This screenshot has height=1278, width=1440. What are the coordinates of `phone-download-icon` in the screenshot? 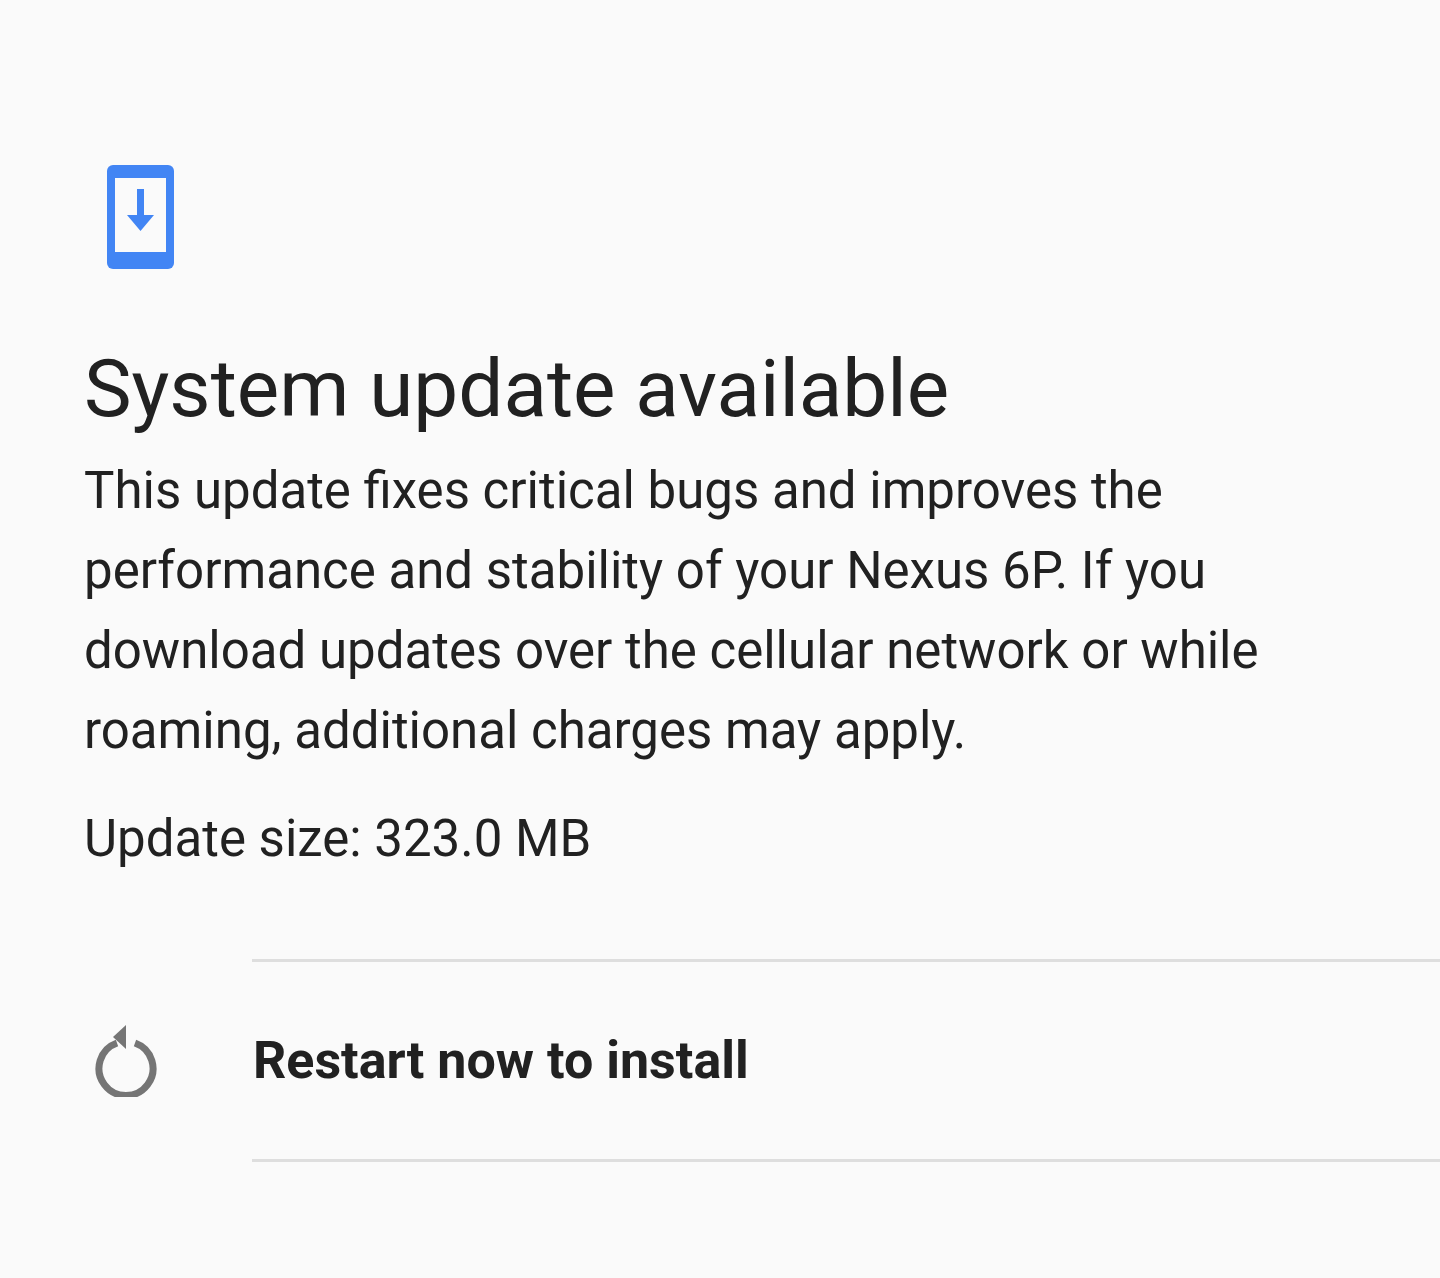 It's located at (140, 217).